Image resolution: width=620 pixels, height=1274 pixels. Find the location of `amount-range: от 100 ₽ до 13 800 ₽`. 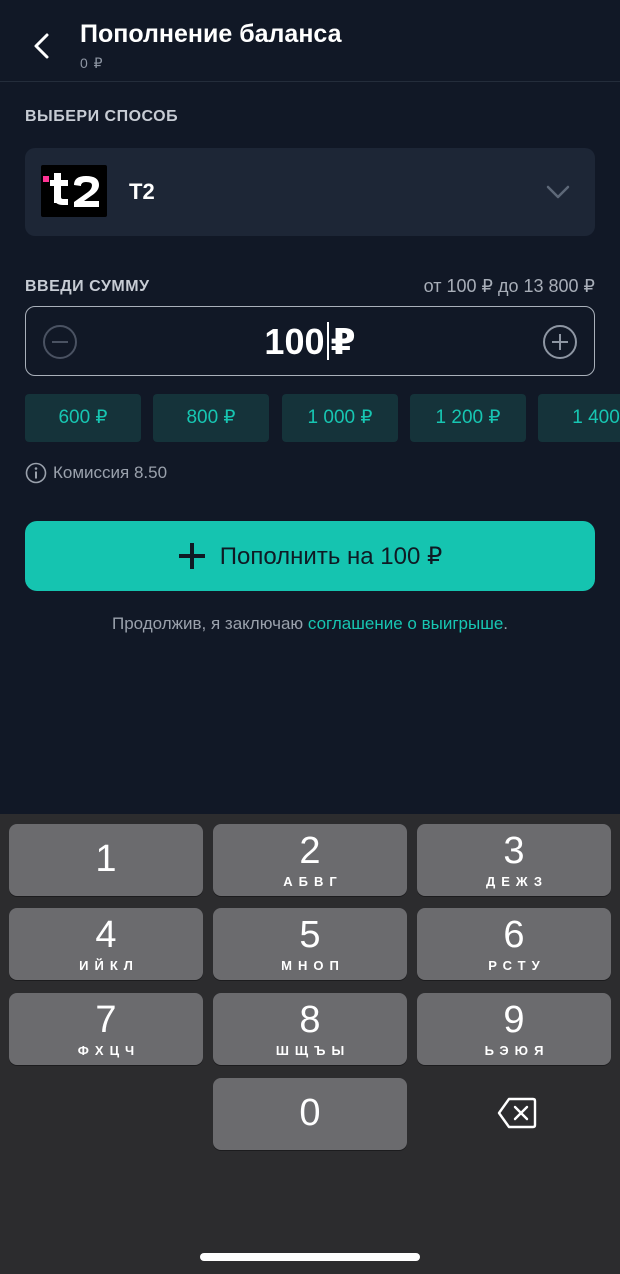

amount-range: от 100 ₽ до 13 800 ₽ is located at coordinates (509, 286).